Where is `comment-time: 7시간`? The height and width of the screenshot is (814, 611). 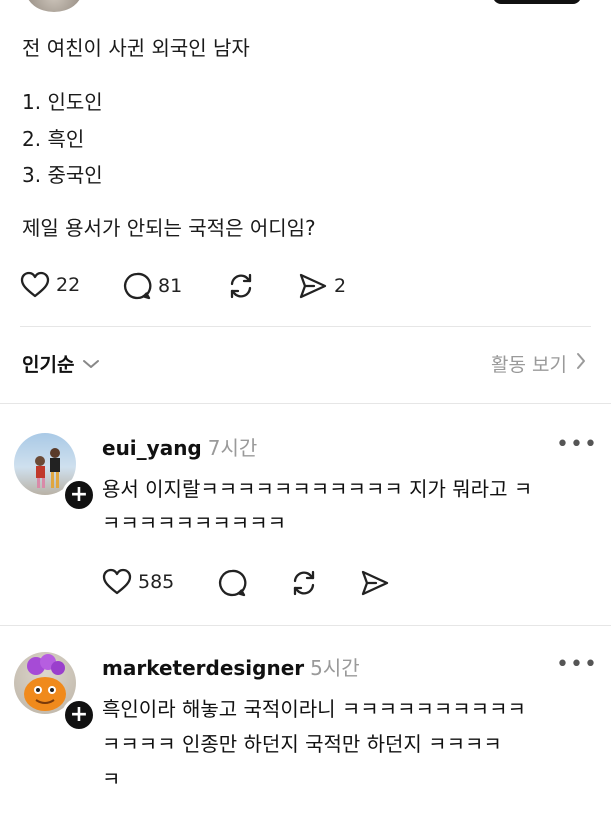
comment-time: 7시간 is located at coordinates (232, 448).